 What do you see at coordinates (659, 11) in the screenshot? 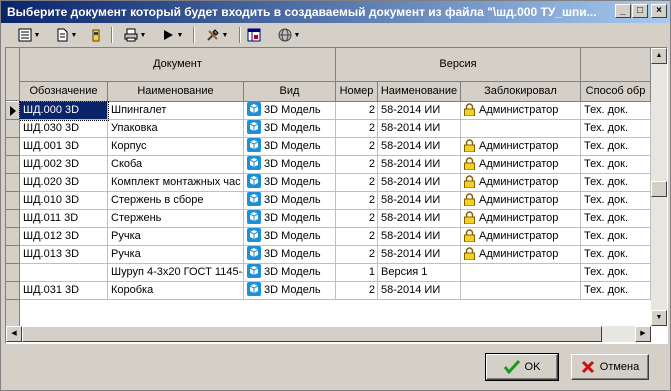
I see `close-button: ×` at bounding box center [659, 11].